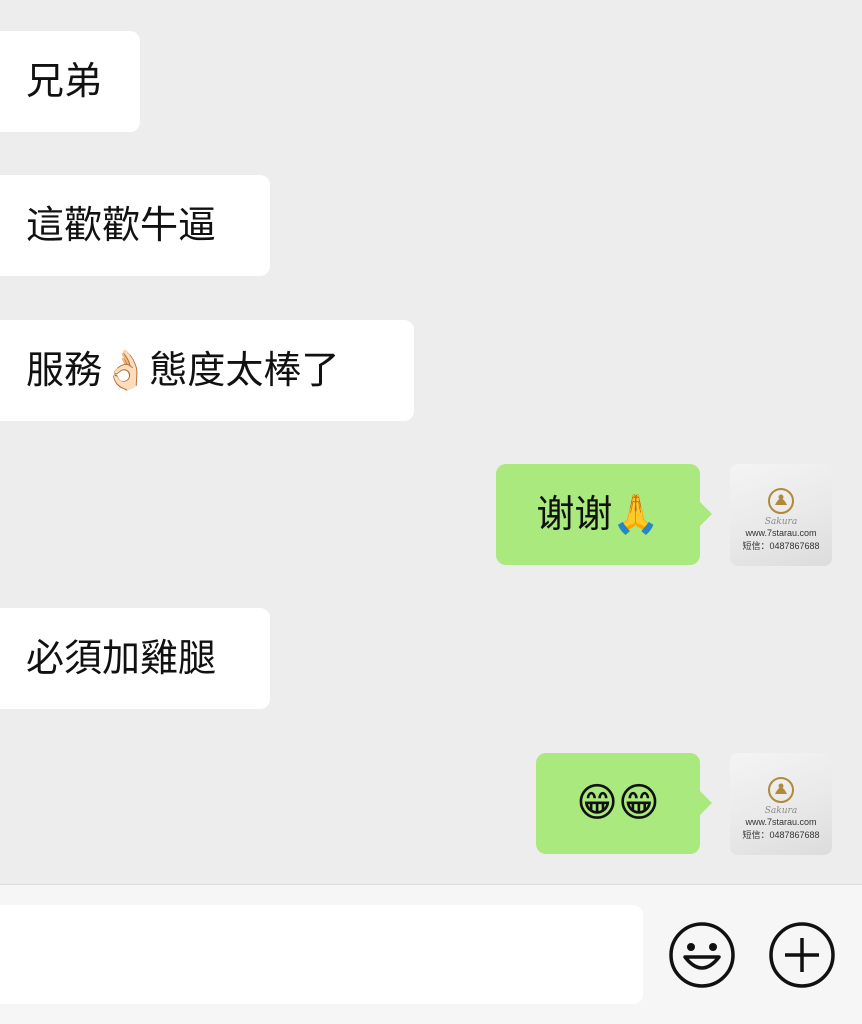 The height and width of the screenshot is (1024, 862). I want to click on message-bubble-incoming: 兄弟, so click(70, 81).